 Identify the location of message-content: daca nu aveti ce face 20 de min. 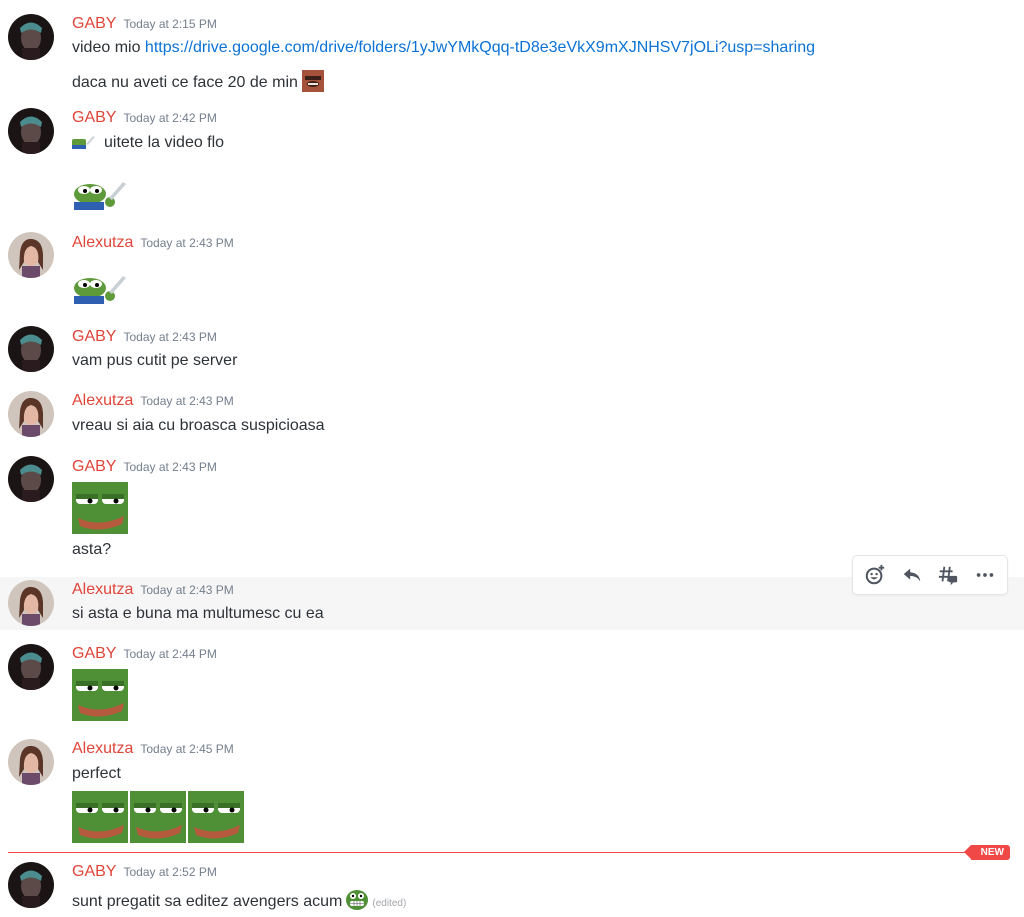
(198, 81).